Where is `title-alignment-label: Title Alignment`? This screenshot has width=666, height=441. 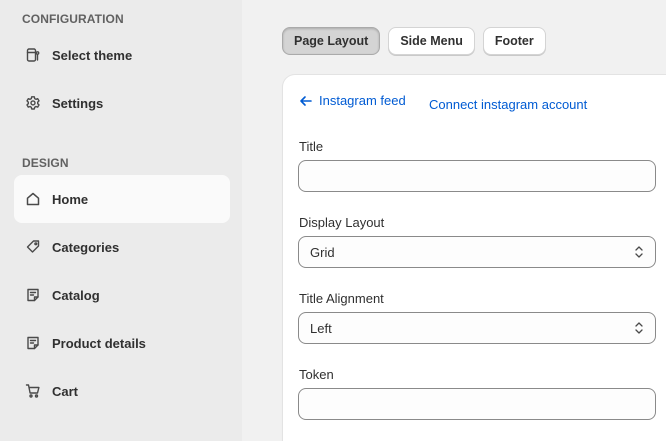
title-alignment-label: Title Alignment is located at coordinates (341, 298).